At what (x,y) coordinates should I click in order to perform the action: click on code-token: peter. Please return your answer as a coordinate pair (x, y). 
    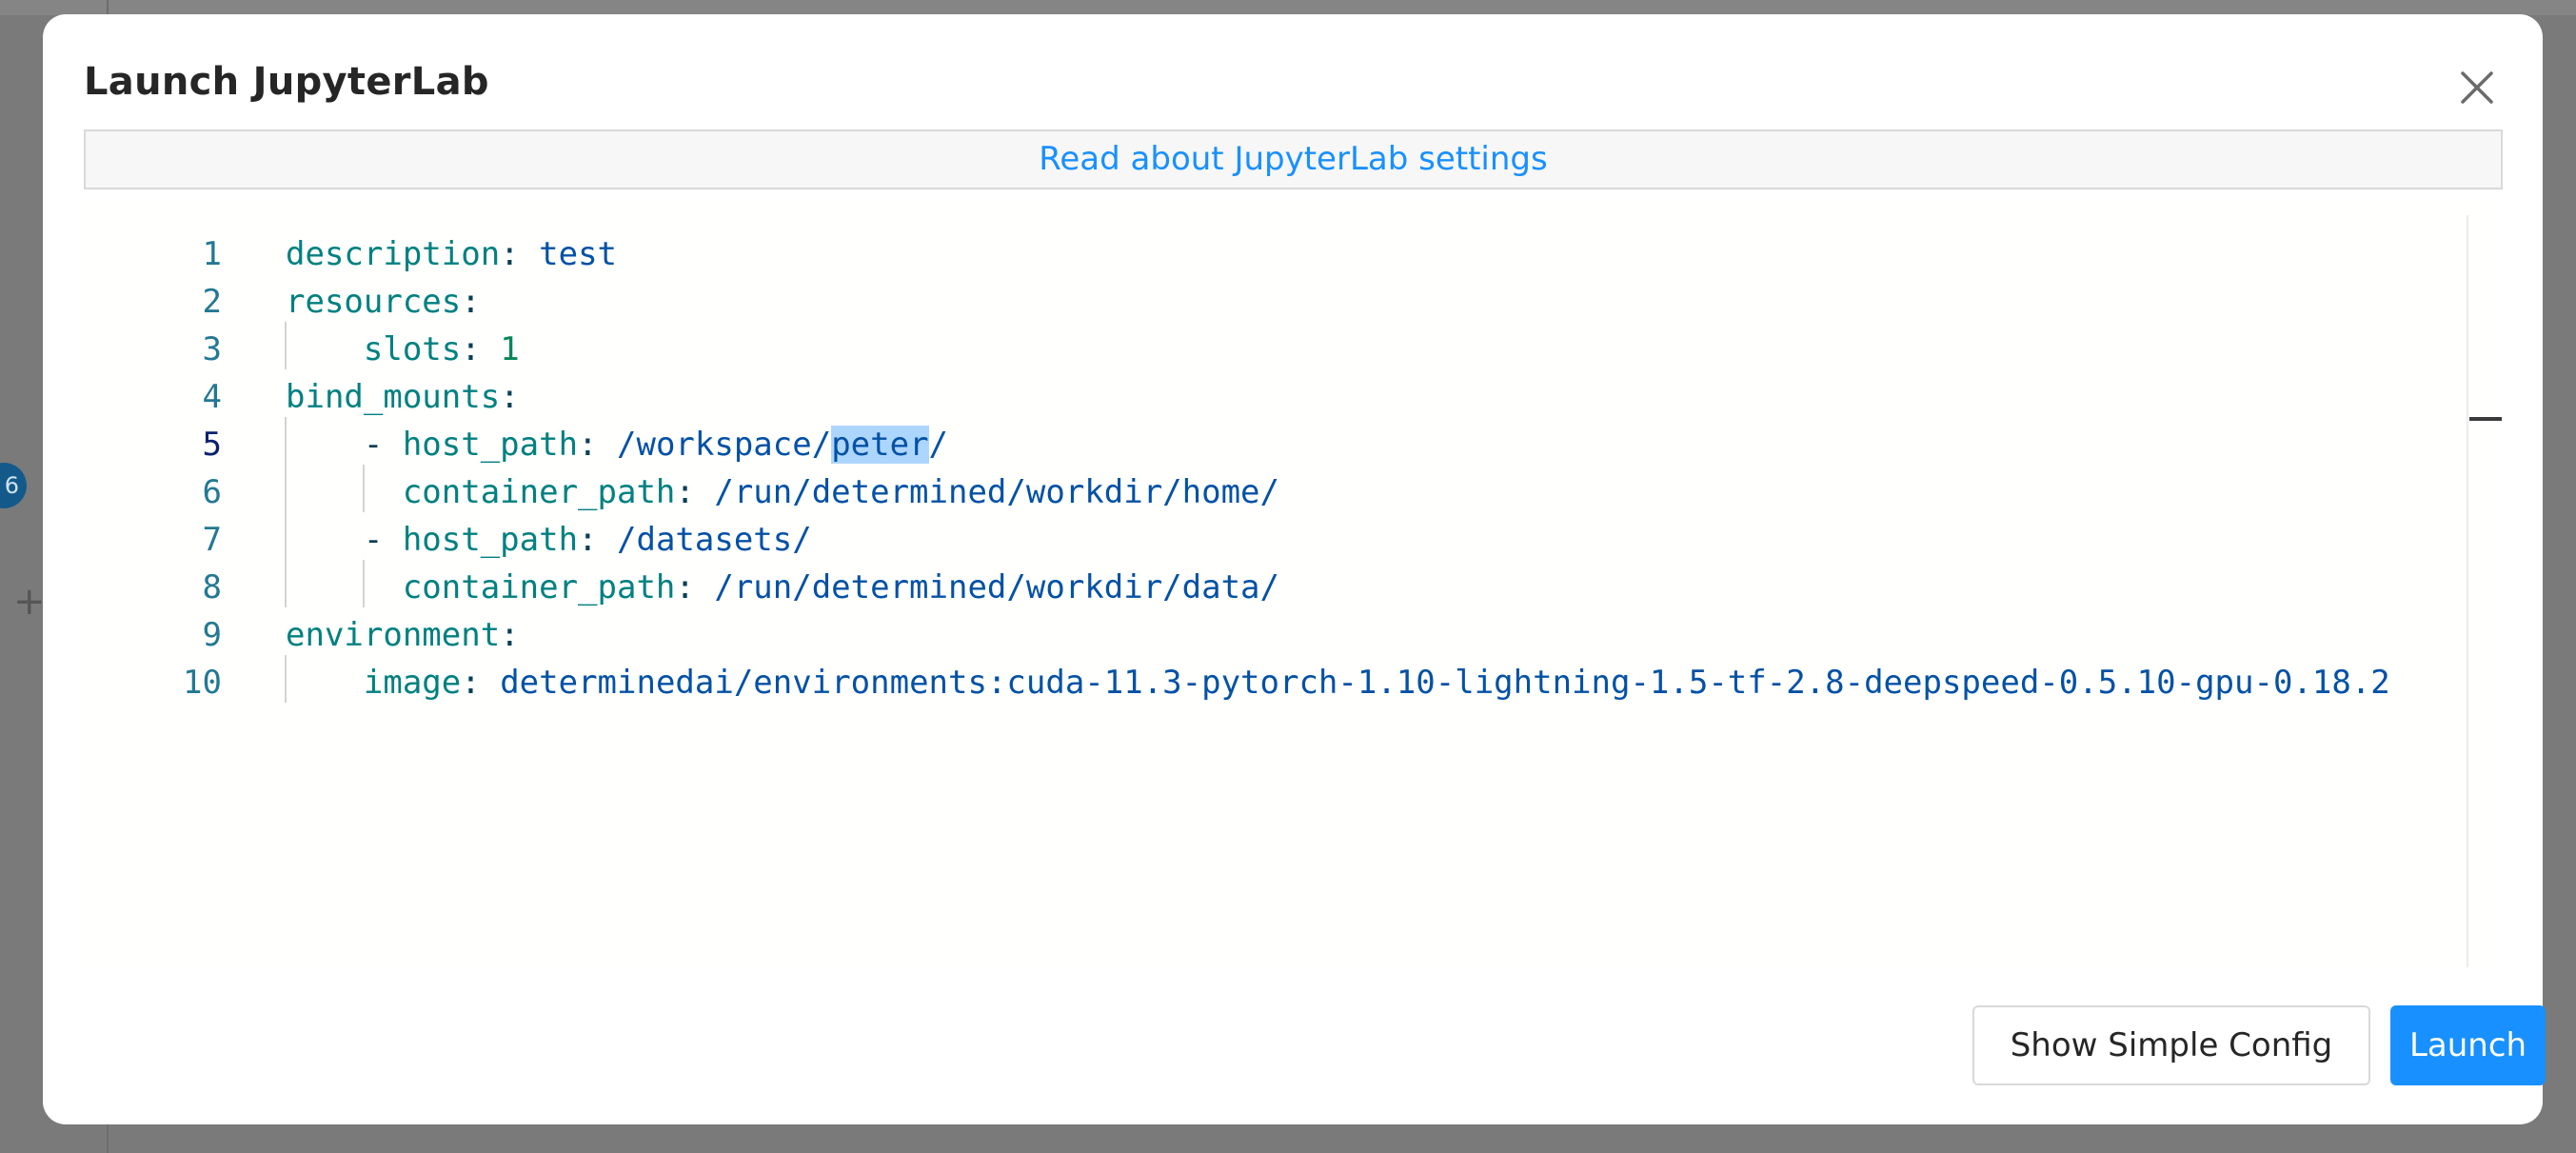
    Looking at the image, I should click on (880, 445).